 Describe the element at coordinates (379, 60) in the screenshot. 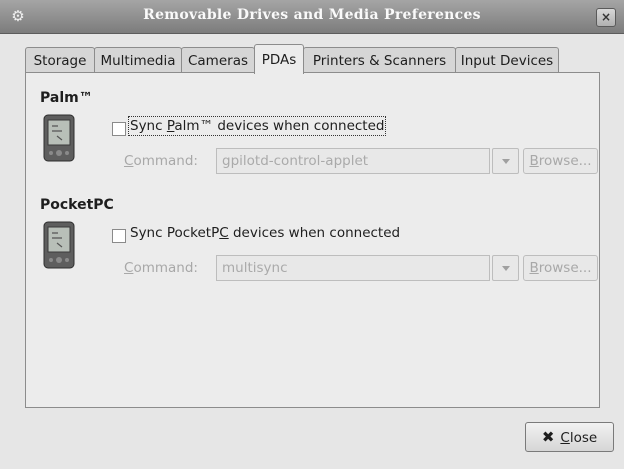

I see `tab-printers-scanners: Printers & Scanners` at that location.